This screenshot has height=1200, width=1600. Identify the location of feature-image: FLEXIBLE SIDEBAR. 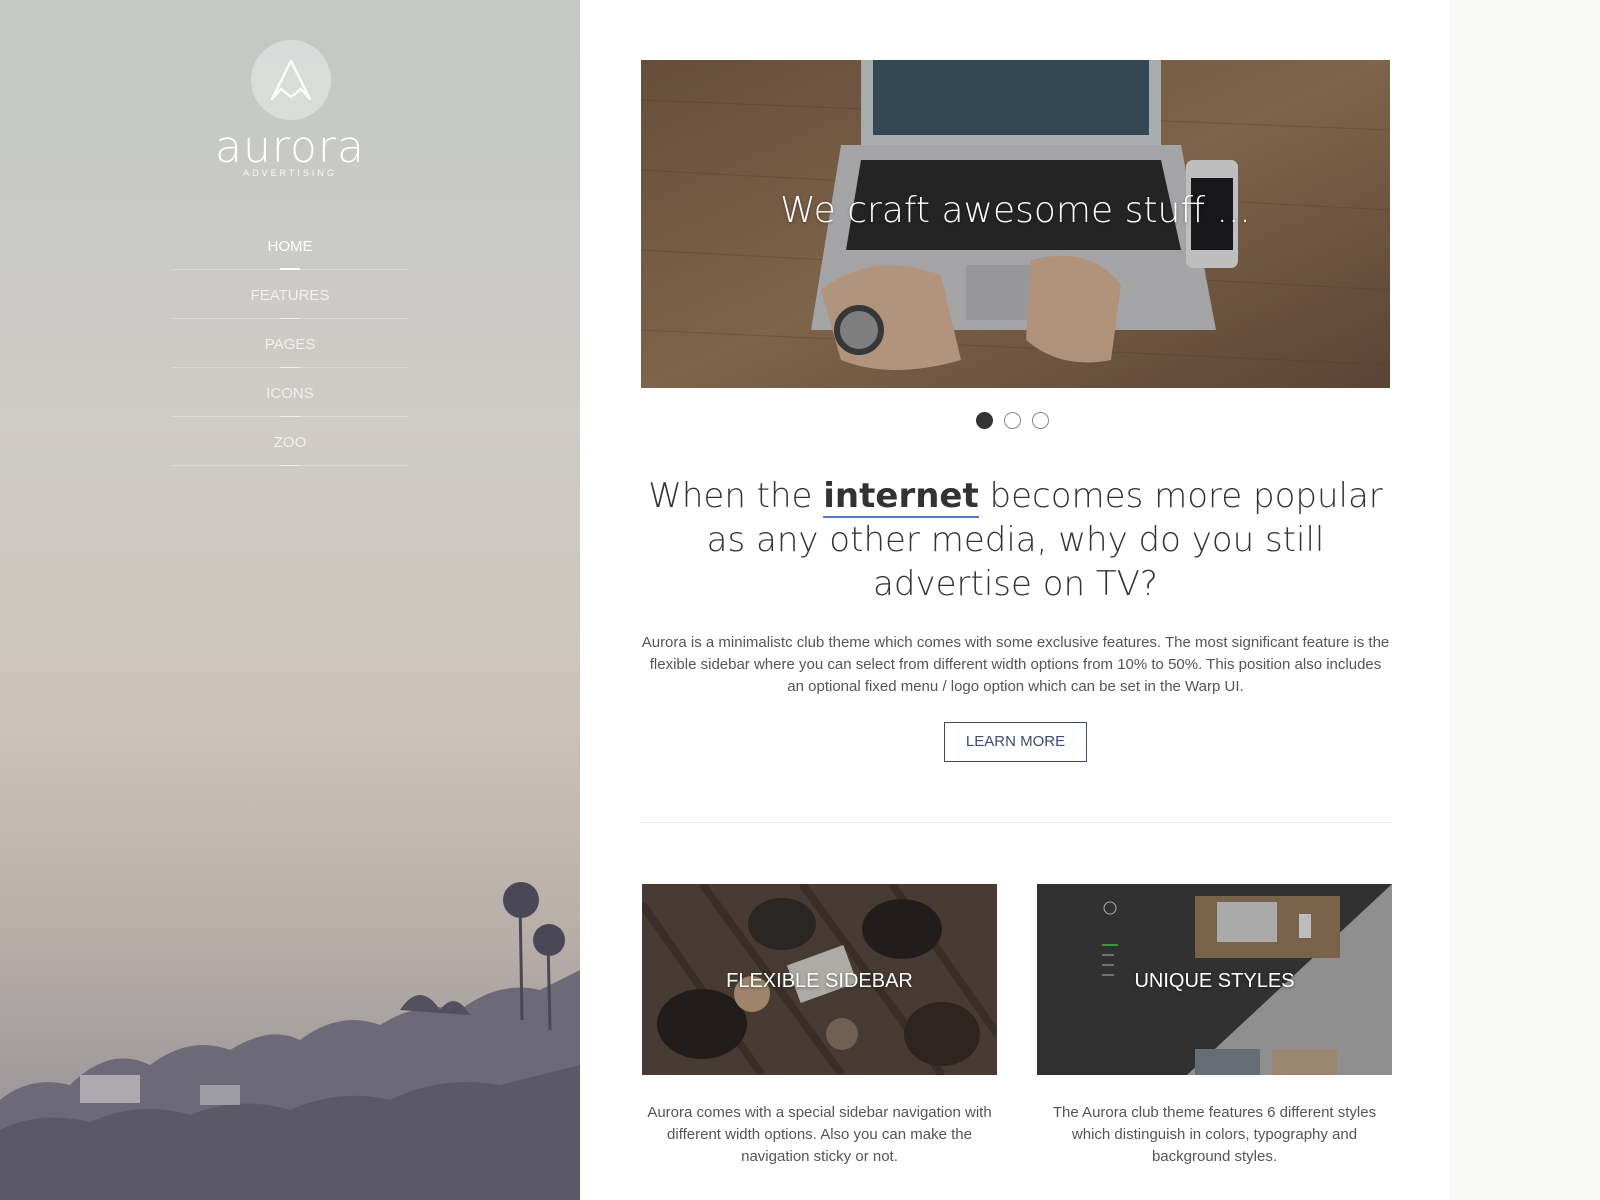
(819, 979).